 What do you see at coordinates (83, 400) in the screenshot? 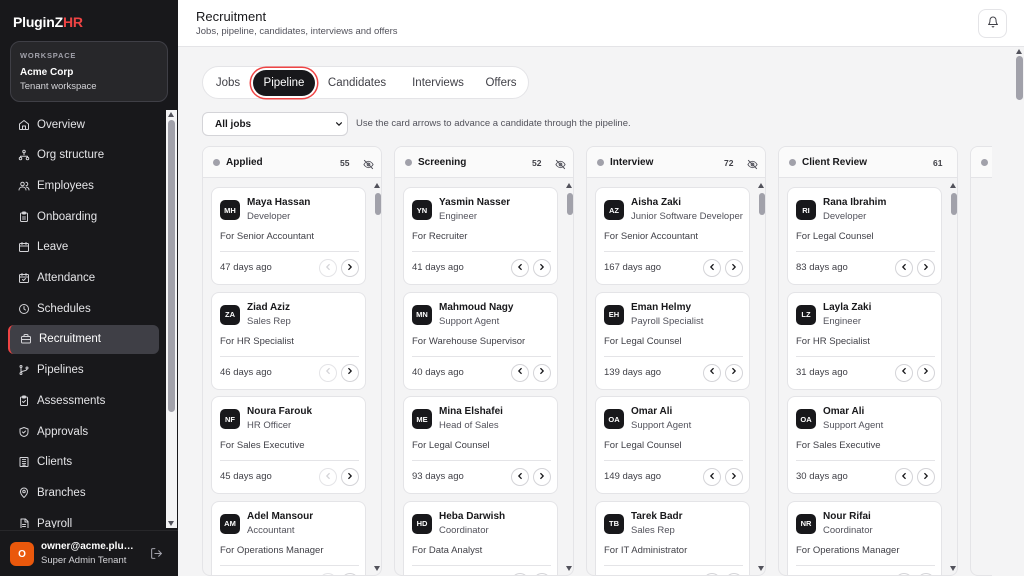
I see `sidebar-item-assessments: Assessments` at bounding box center [83, 400].